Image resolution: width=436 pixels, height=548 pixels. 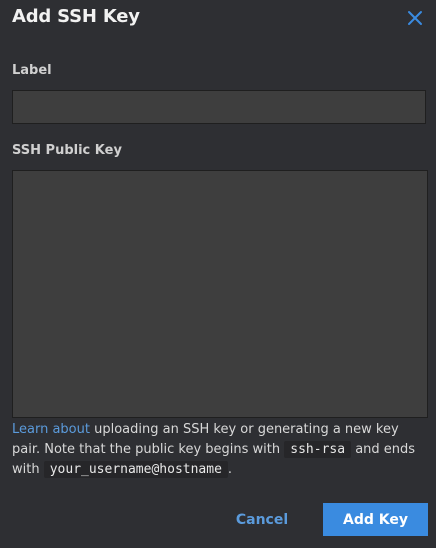 What do you see at coordinates (67, 150) in the screenshot?
I see `public-key-field-label: SSH Public Key` at bounding box center [67, 150].